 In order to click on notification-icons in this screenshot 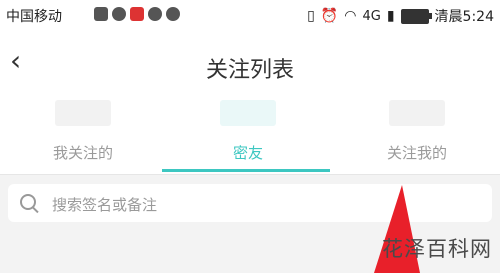, I will do `click(137, 14)`.